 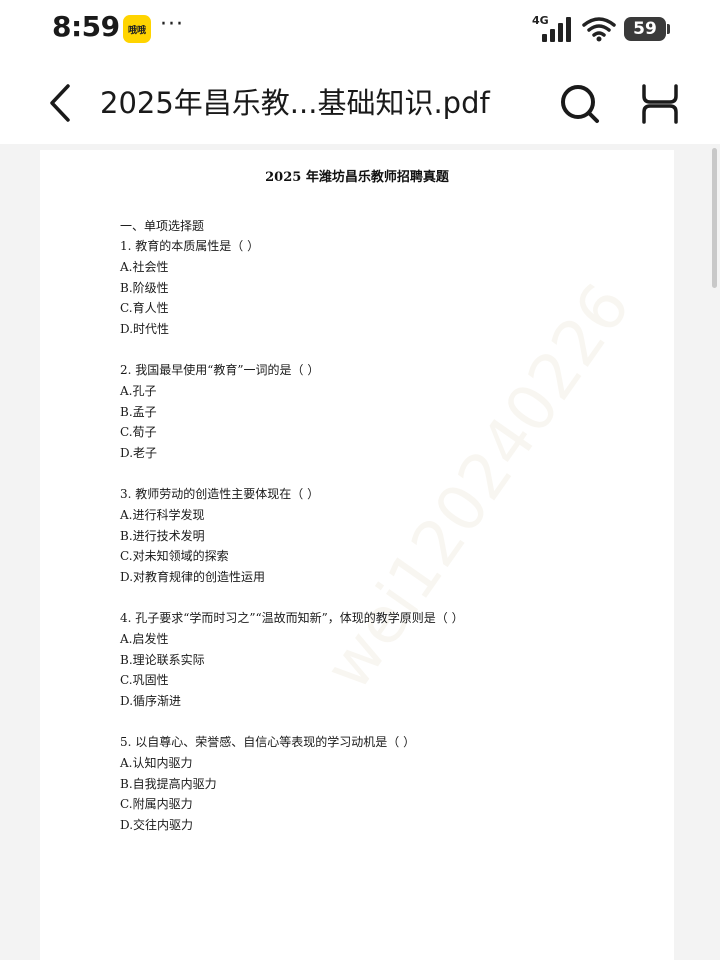 What do you see at coordinates (190, 246) in the screenshot?
I see `question-text: 1. 教育的本质属性是（ ）` at bounding box center [190, 246].